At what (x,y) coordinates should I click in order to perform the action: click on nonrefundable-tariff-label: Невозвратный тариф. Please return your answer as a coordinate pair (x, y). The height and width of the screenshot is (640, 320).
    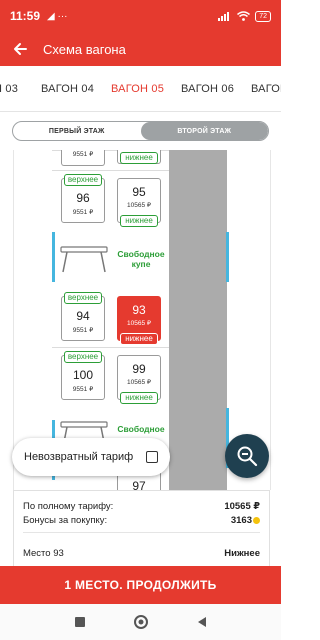
    Looking at the image, I should click on (79, 457).